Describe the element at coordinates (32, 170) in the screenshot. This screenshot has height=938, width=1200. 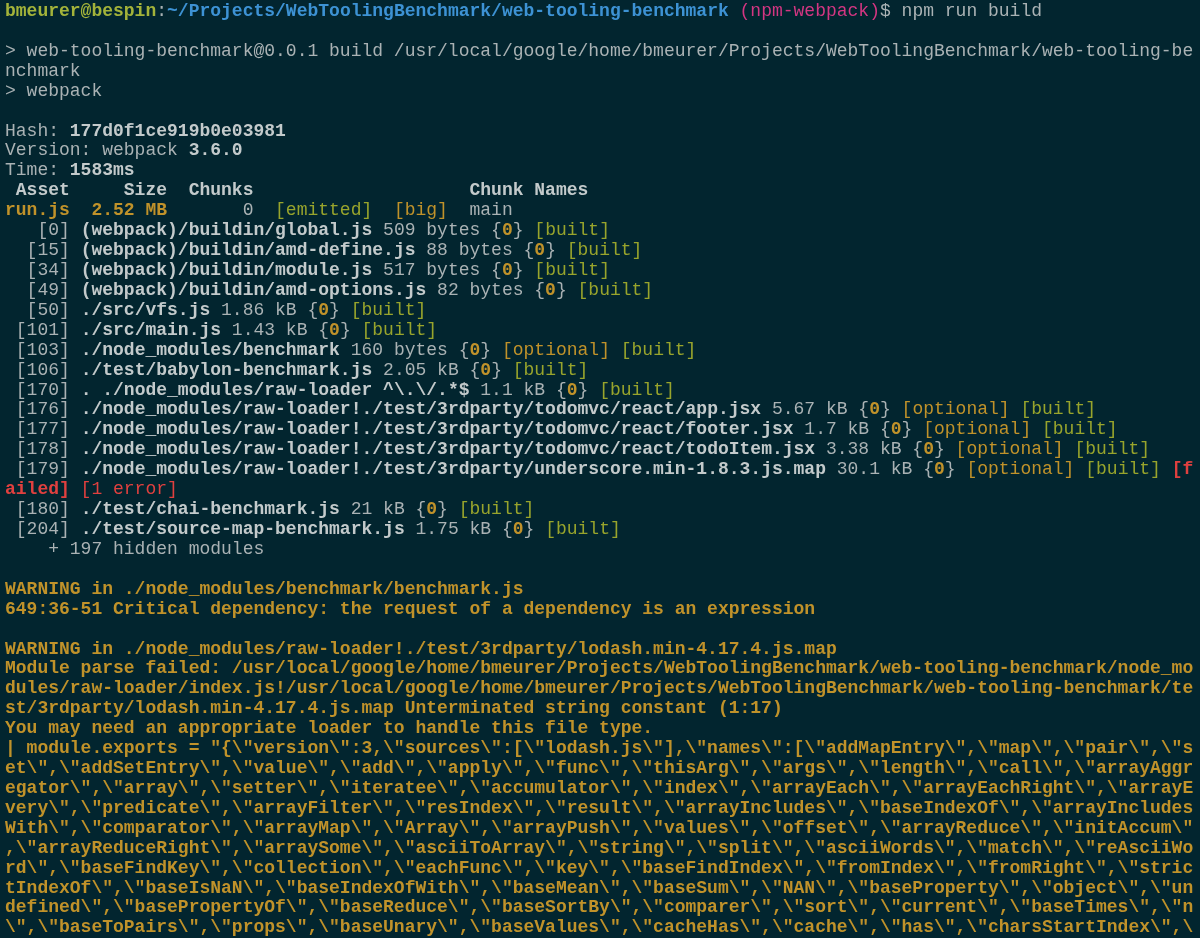
I see `output-text: Time:` at that location.